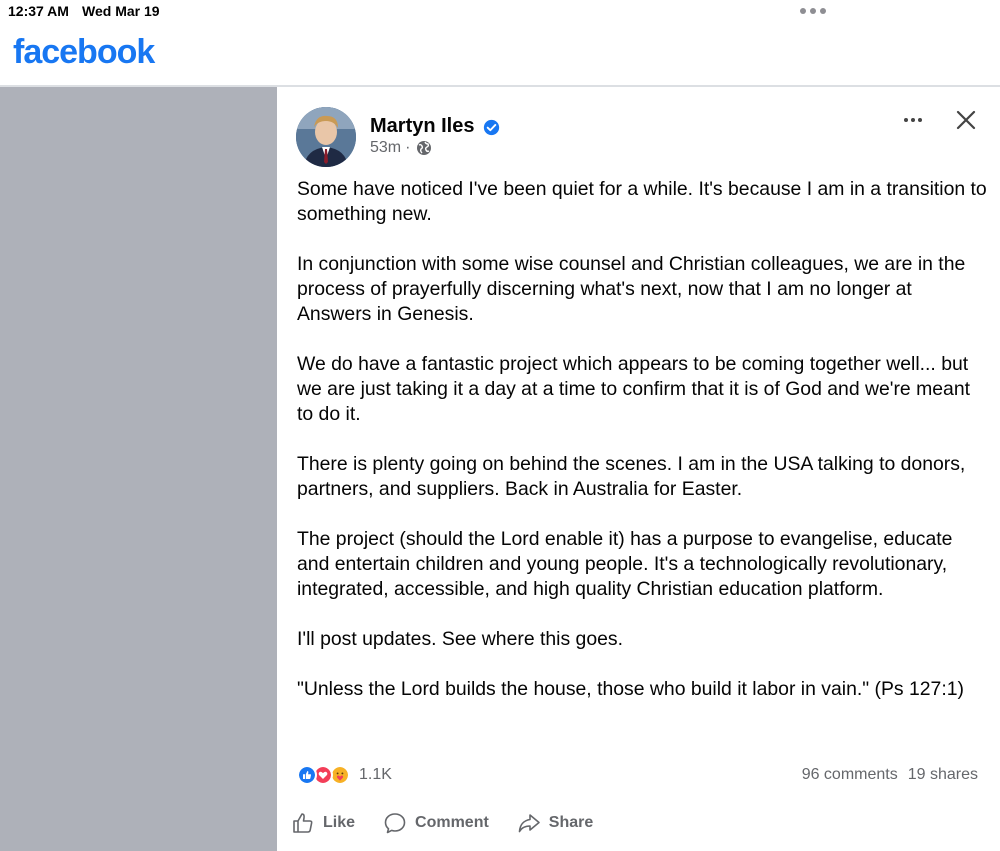  Describe the element at coordinates (375, 774) in the screenshot. I see `reaction-count: 1.1K` at that location.